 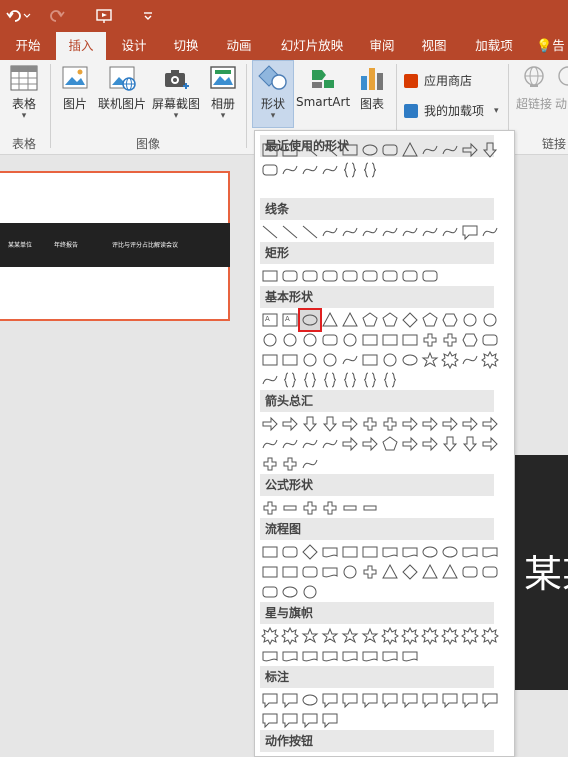 I want to click on table-button: 表格 ▾, so click(x=24, y=92).